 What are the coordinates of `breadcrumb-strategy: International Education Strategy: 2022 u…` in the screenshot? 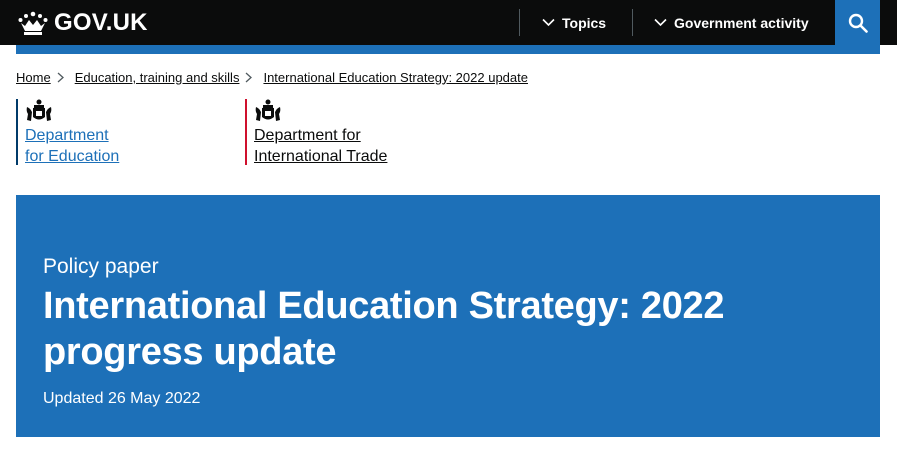 It's located at (395, 77).